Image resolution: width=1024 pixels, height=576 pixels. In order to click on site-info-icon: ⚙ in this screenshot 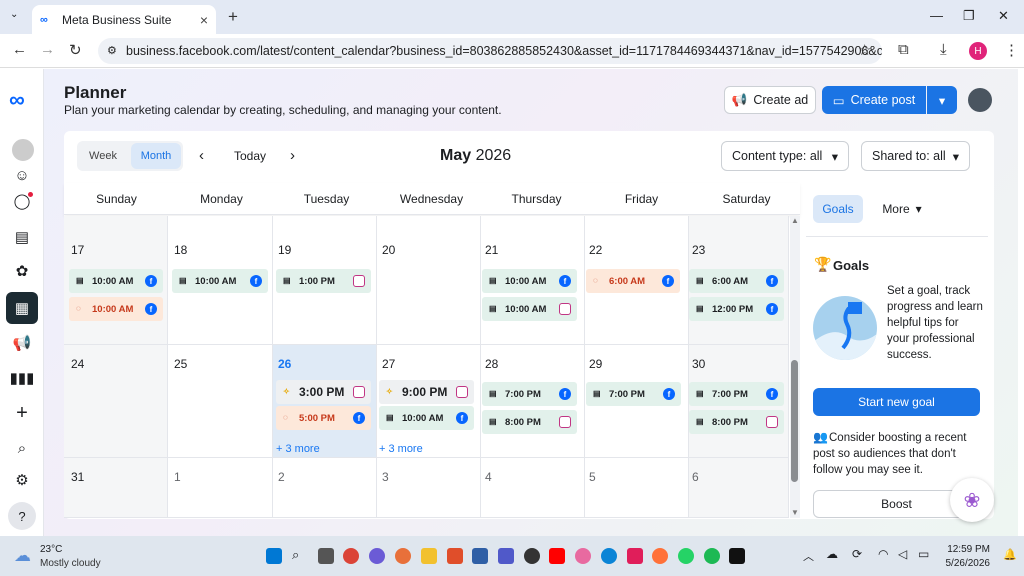, I will do `click(112, 50)`.